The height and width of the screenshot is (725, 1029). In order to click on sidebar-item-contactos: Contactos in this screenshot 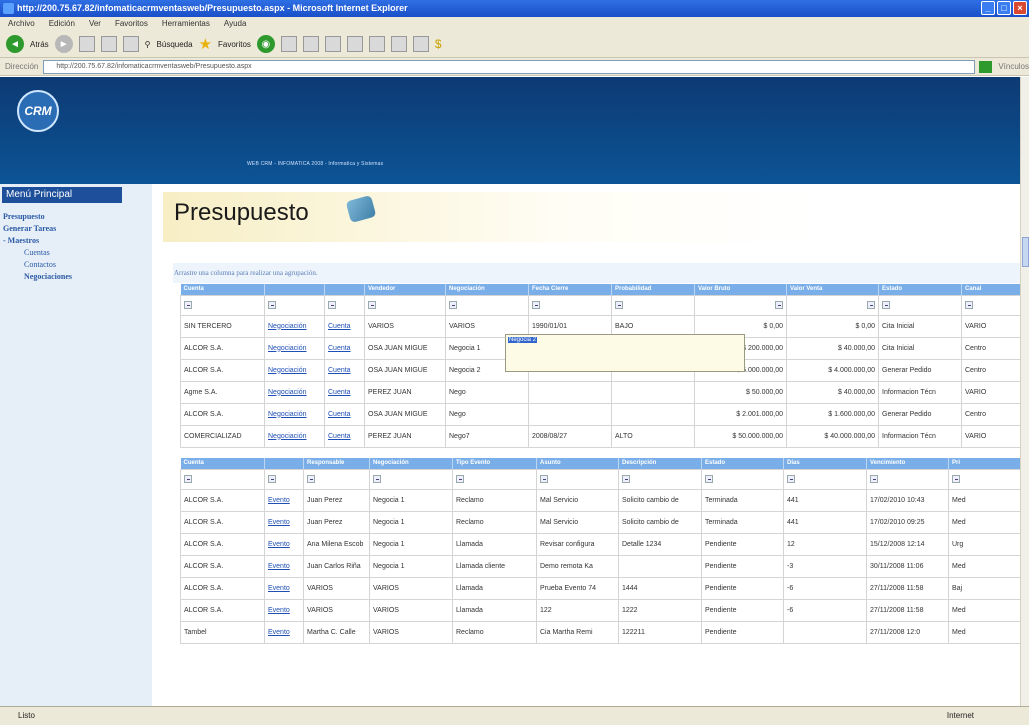, I will do `click(40, 264)`.